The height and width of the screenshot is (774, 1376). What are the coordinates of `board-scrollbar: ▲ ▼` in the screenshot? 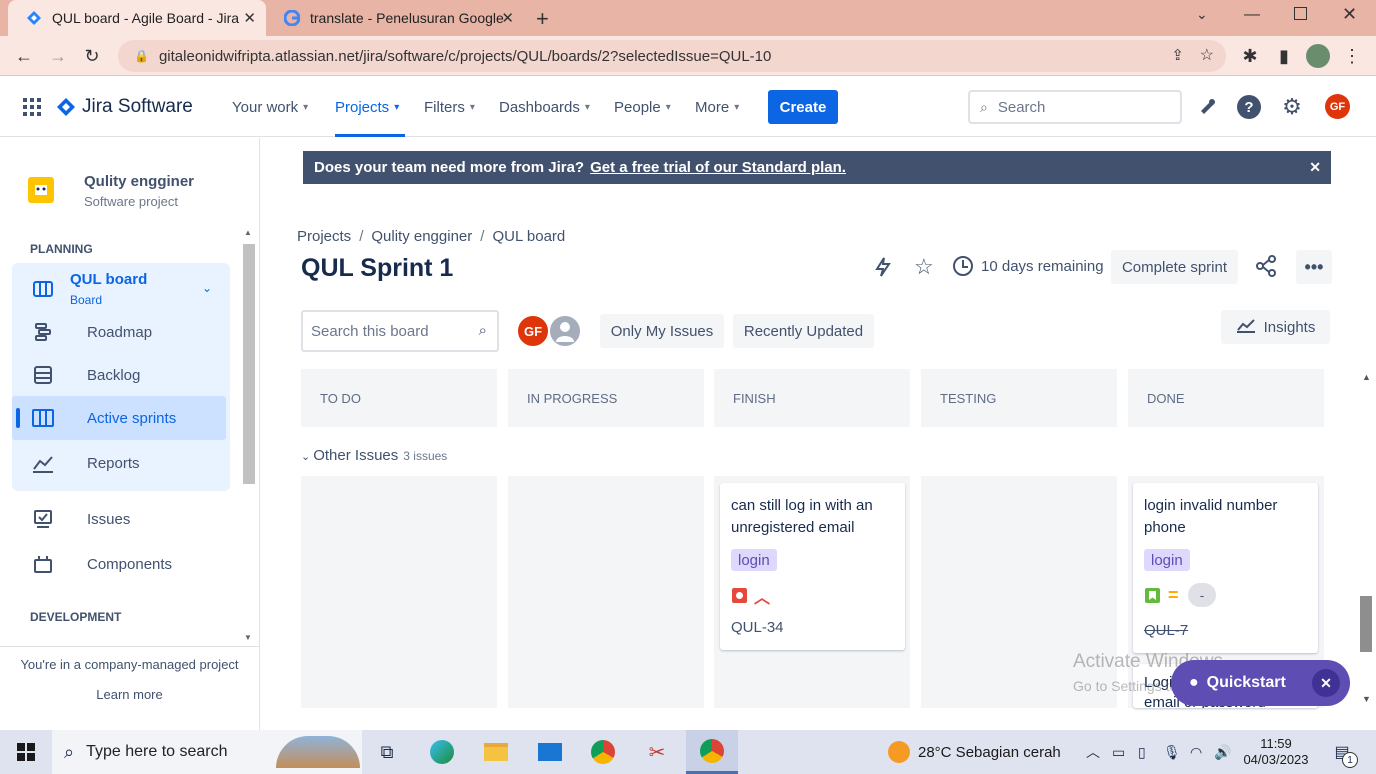 It's located at (1366, 539).